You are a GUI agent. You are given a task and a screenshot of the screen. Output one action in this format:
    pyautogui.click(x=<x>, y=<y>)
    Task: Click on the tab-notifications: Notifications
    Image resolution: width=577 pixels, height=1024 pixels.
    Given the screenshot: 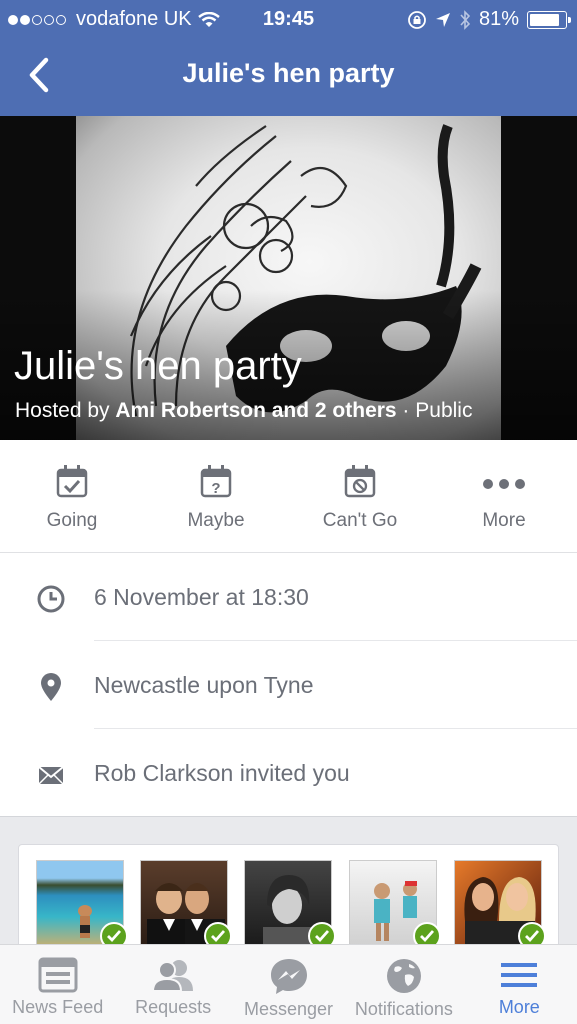 What is the action you would take?
    pyautogui.click(x=403, y=984)
    